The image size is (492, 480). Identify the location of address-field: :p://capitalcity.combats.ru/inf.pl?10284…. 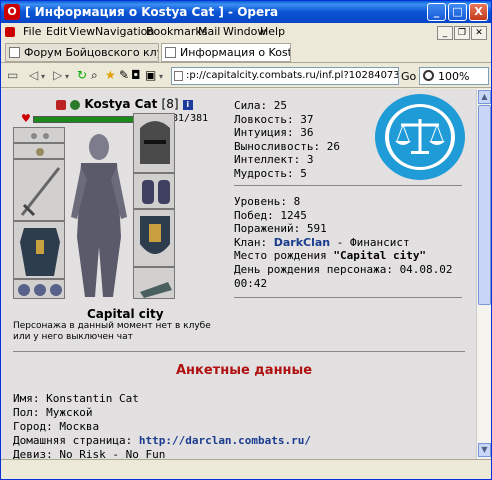
(285, 76).